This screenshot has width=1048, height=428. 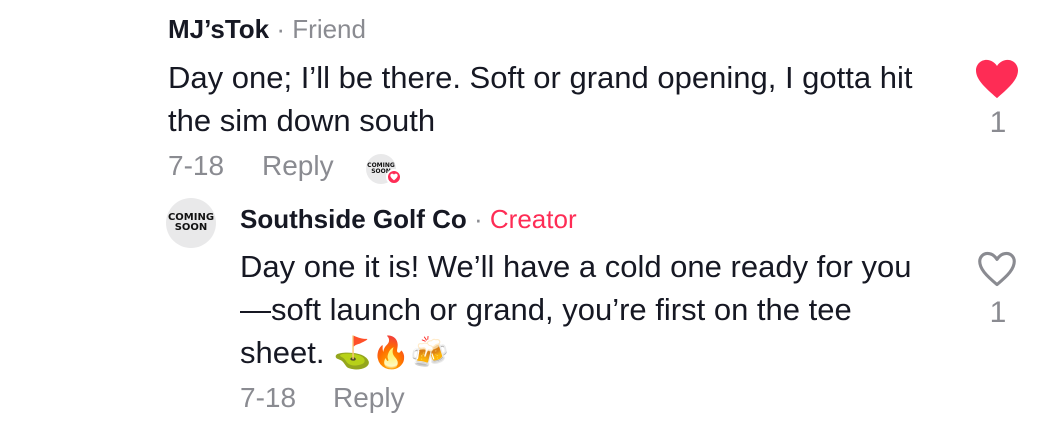 What do you see at coordinates (998, 312) in the screenshot?
I see `reply-like-count: 1` at bounding box center [998, 312].